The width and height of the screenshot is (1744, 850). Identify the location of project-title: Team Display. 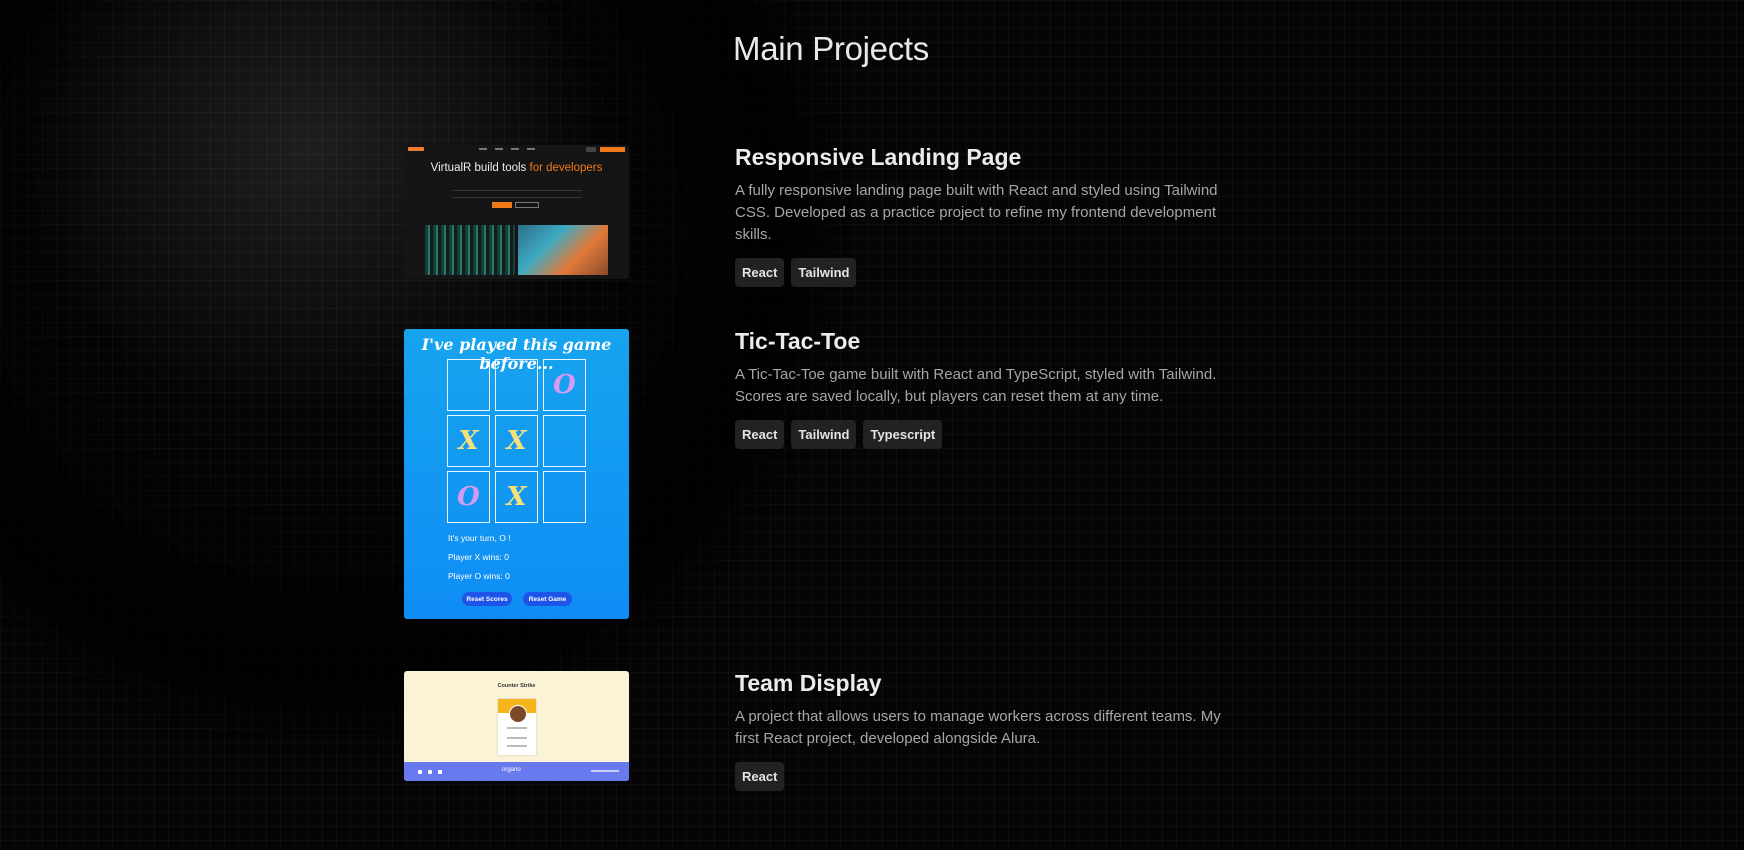
(985, 683).